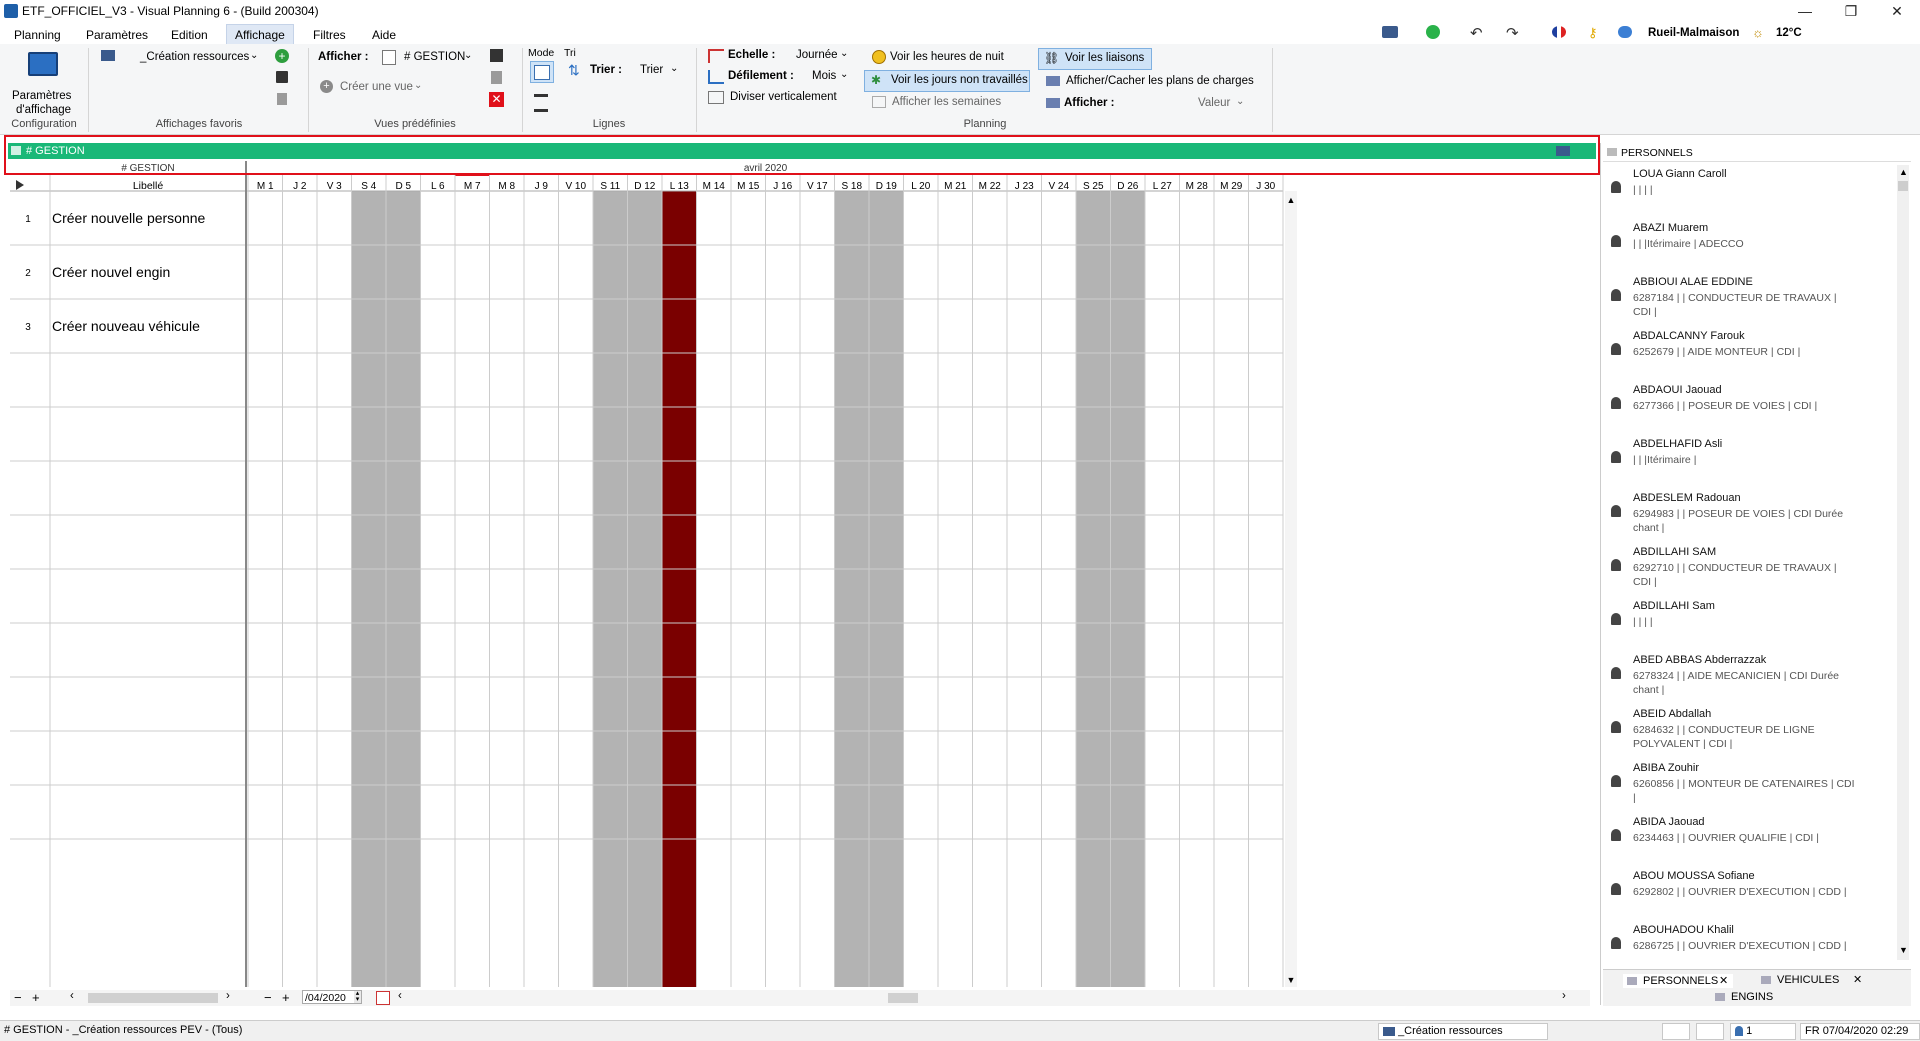  What do you see at coordinates (651, 70) in the screenshot?
I see `trier-select: Trier` at bounding box center [651, 70].